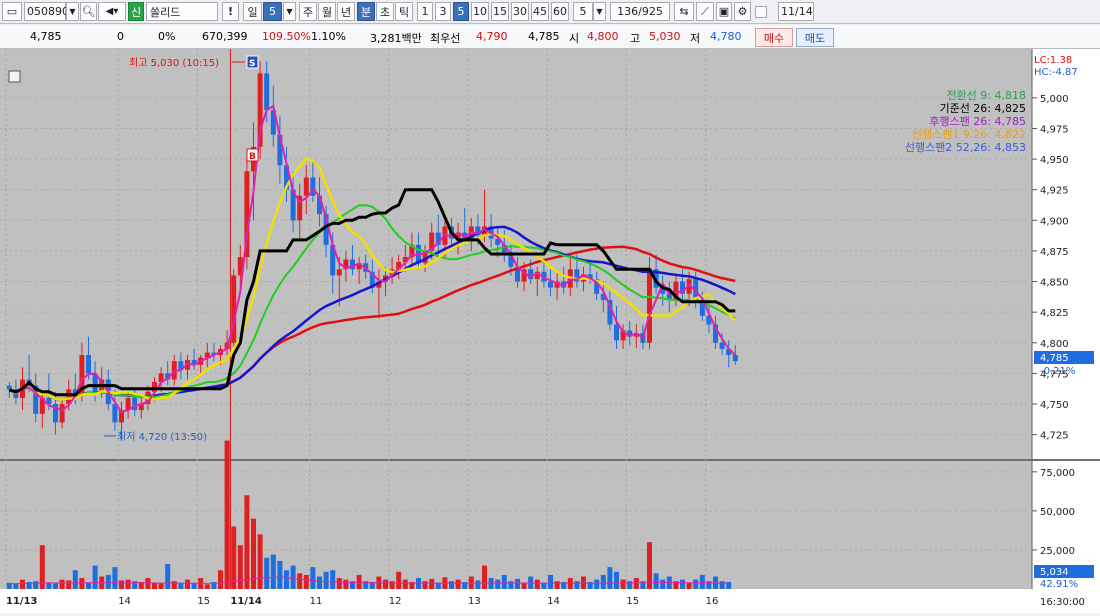 This screenshot has height=616, width=1100. Describe the element at coordinates (796, 11) in the screenshot. I see `date-field: 11/14` at that location.